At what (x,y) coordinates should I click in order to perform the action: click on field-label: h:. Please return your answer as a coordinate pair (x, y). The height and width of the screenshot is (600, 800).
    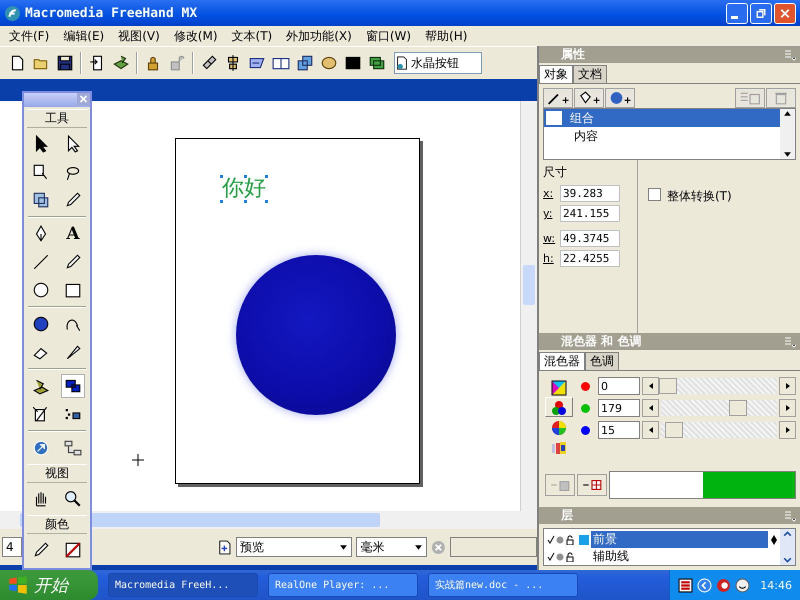
    Looking at the image, I should click on (549, 258).